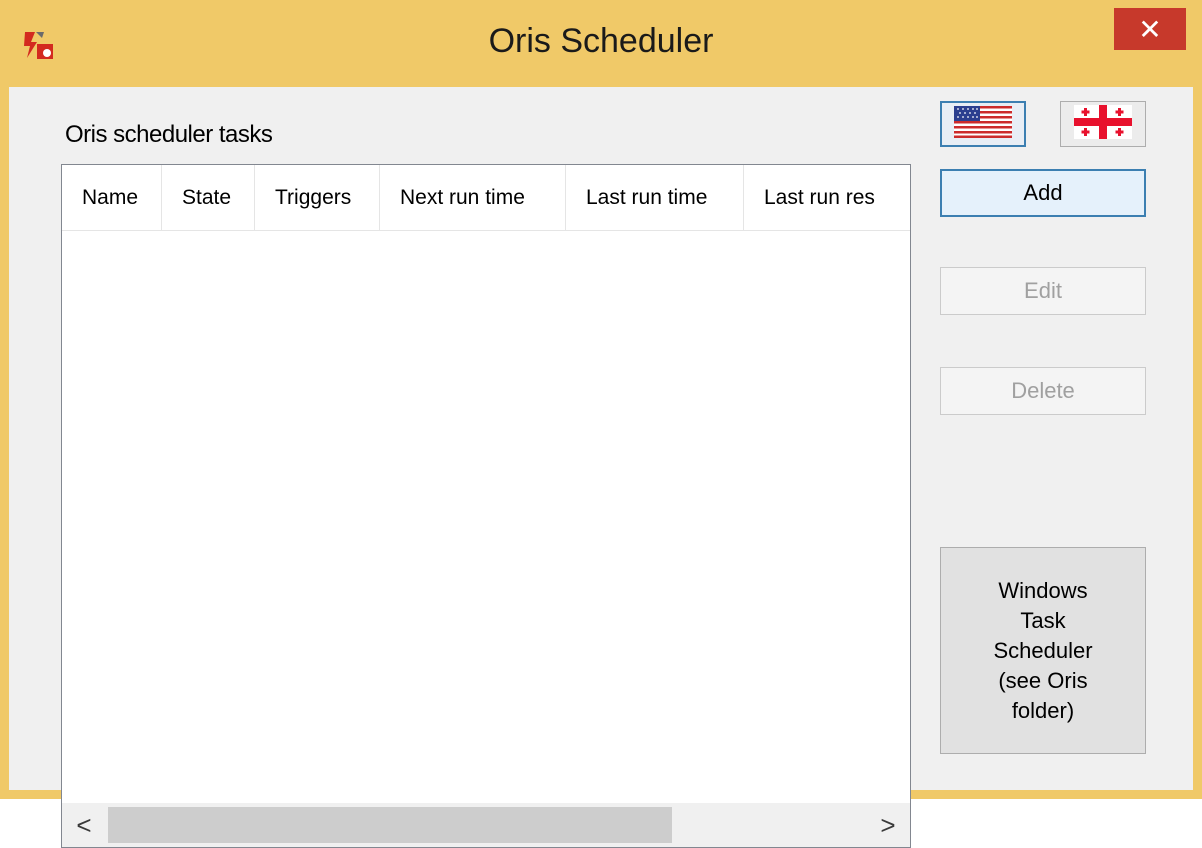 The image size is (1202, 848). I want to click on title-bar: Oris Scheduler ✕, so click(601, 44).